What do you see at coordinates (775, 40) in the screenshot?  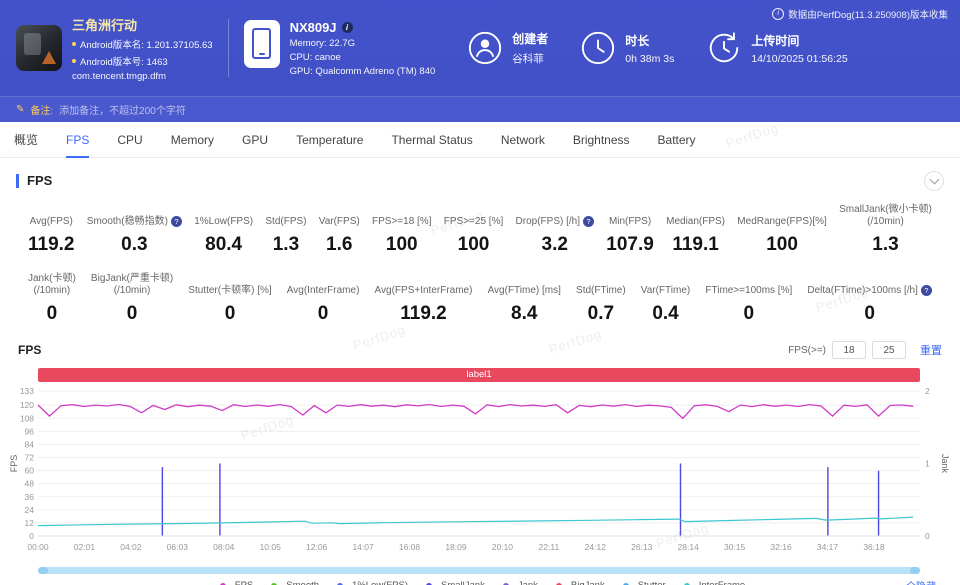 I see `upload-time-label: 上传时间` at bounding box center [775, 40].